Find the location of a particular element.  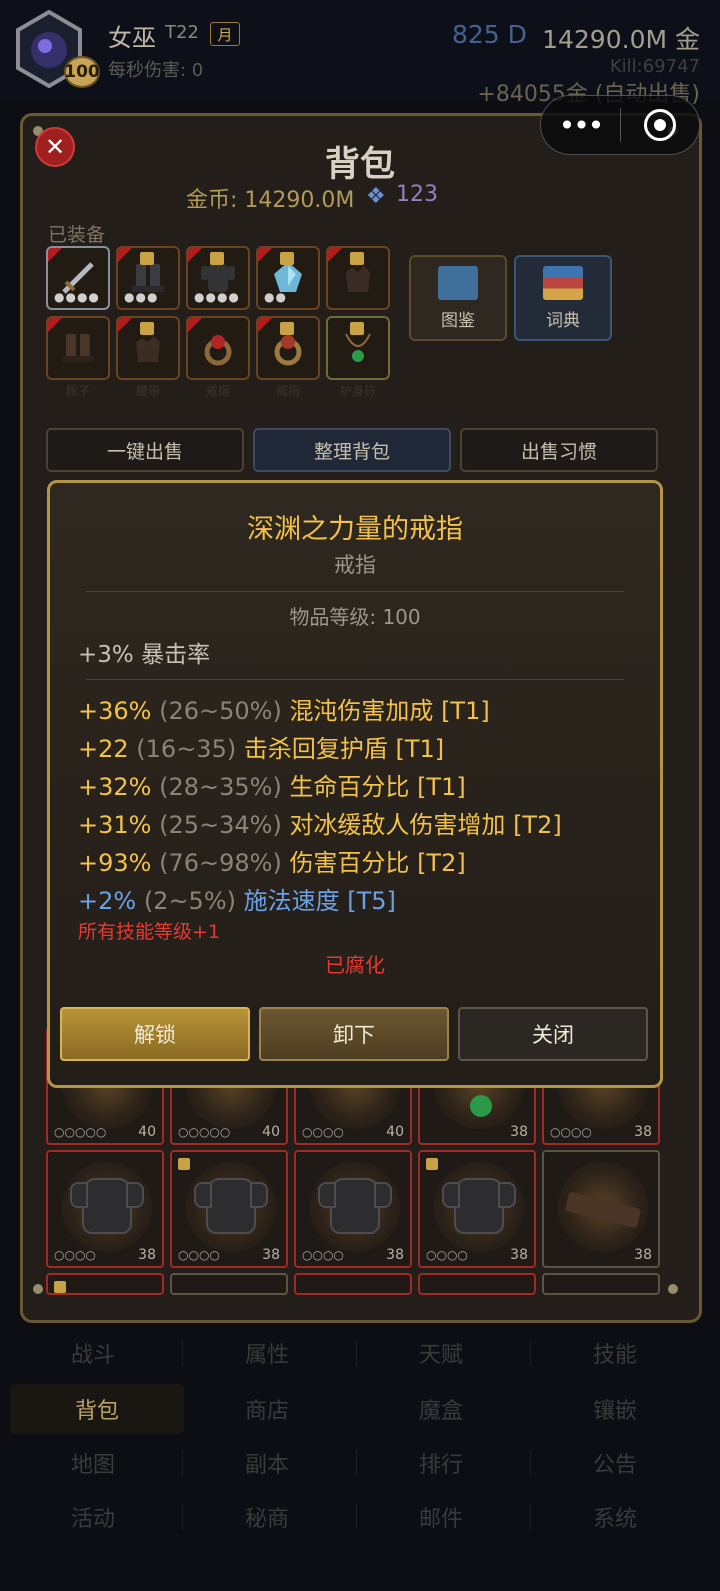

sort-bag-button: 整理背包 is located at coordinates (352, 450).